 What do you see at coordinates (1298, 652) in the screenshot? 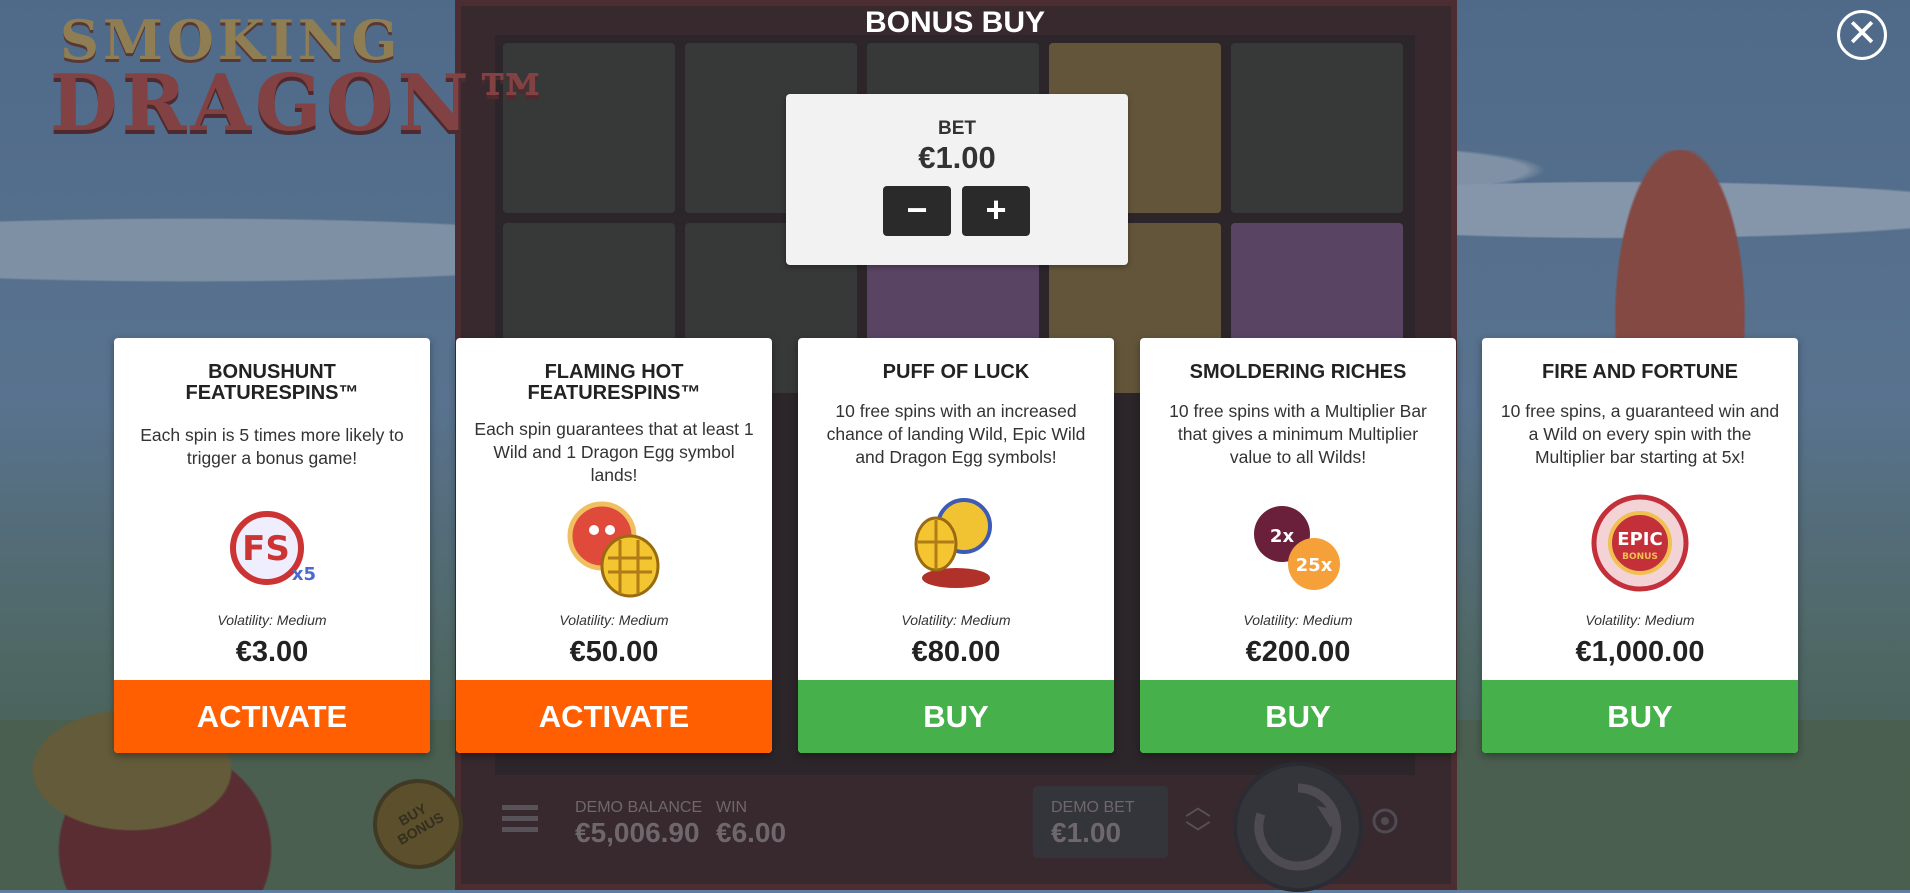
I see `card-price: €200.00` at bounding box center [1298, 652].